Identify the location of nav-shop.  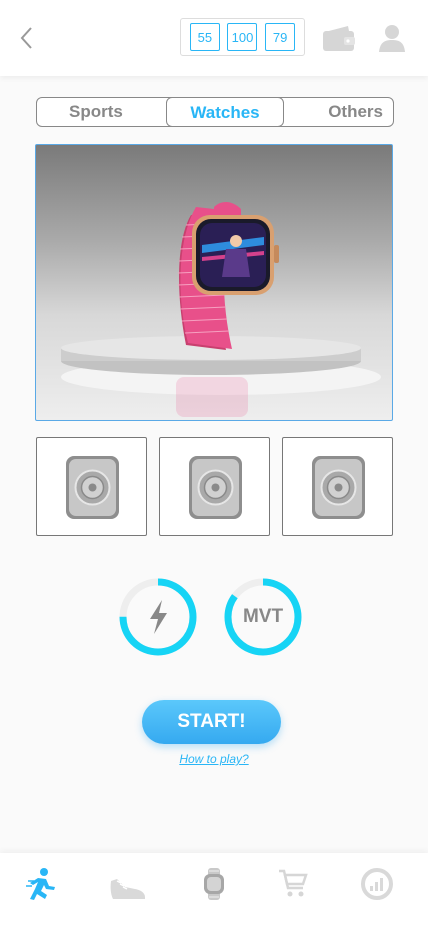
(293, 887).